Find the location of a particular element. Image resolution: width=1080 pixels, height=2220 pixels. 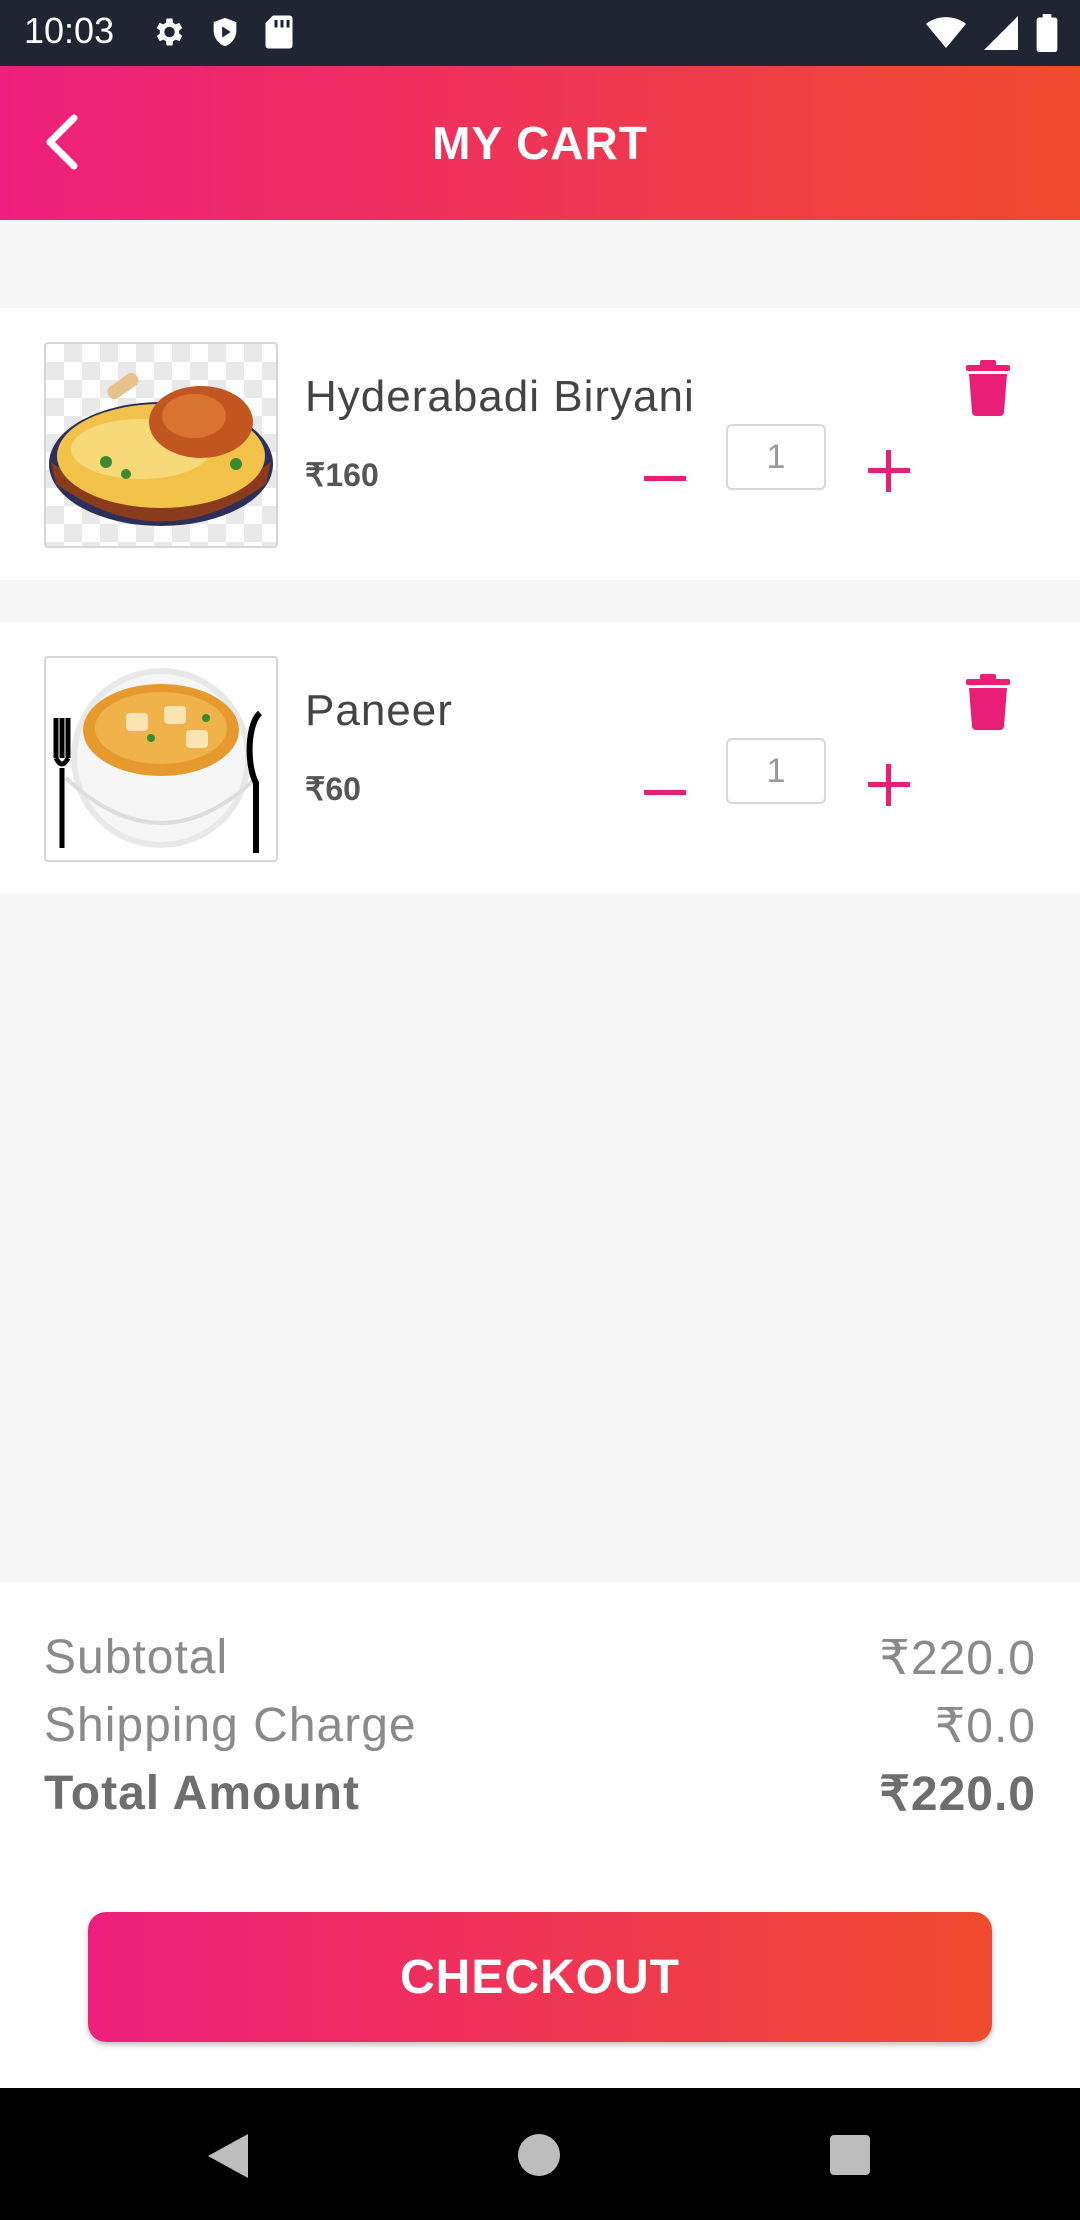

item-image-paneer is located at coordinates (161, 759).